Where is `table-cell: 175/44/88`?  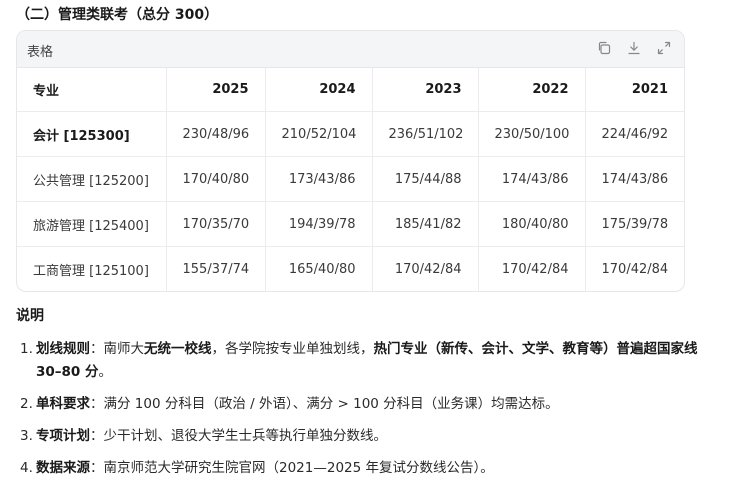
table-cell: 175/44/88 is located at coordinates (425, 179).